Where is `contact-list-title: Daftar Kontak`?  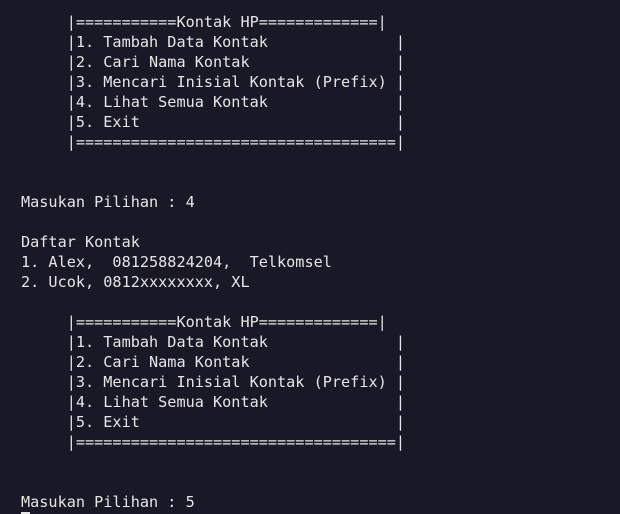 contact-list-title: Daftar Kontak is located at coordinates (80, 242).